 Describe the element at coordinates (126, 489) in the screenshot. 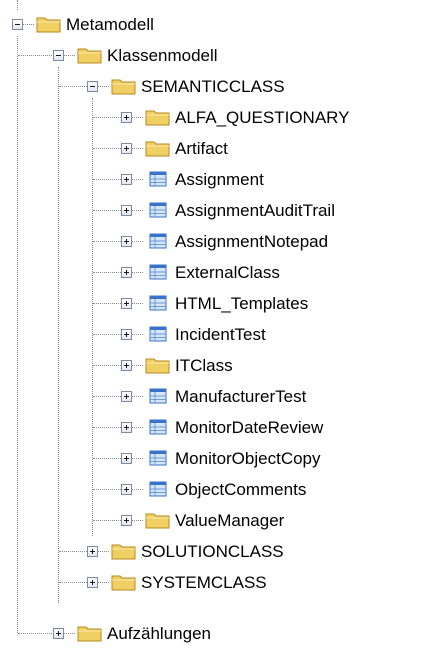

I see `expand-toggle-object-comments` at that location.